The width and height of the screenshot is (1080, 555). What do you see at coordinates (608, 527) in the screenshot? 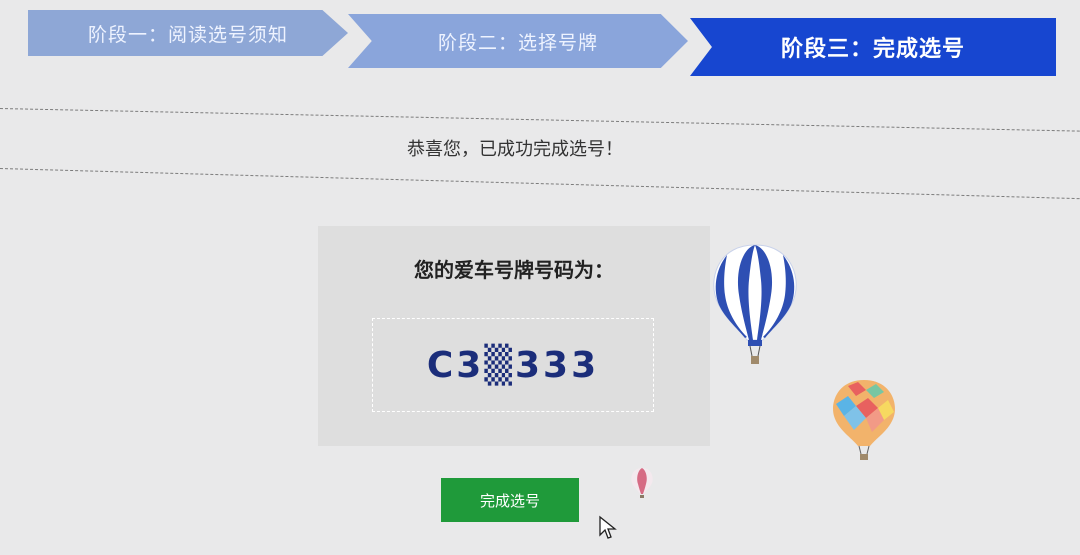
I see `mouse-cursor-icon` at bounding box center [608, 527].